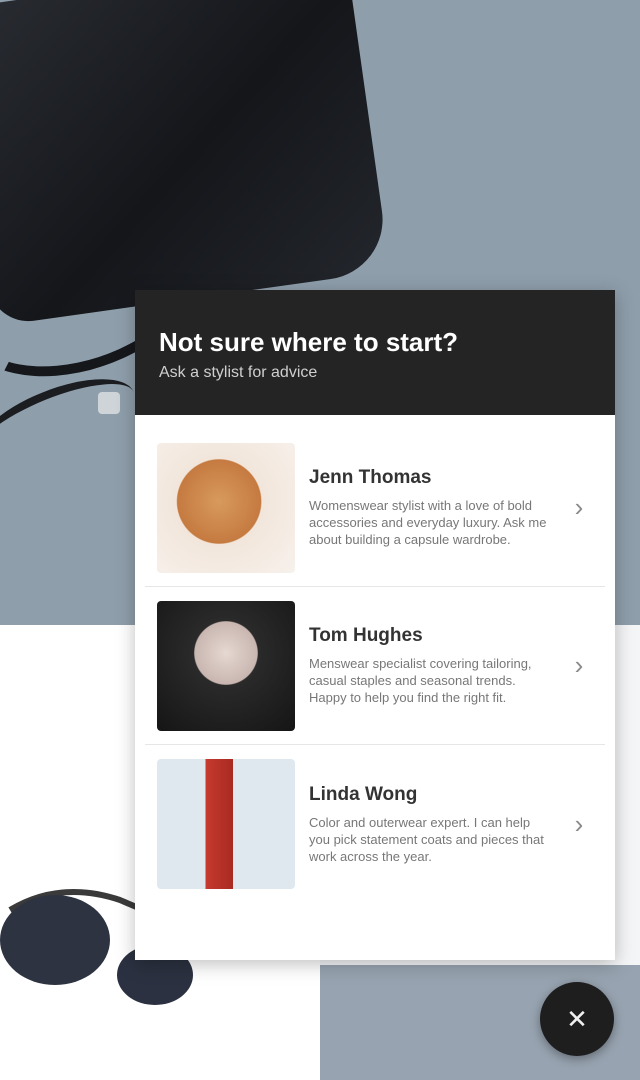 This screenshot has width=640, height=1080. Describe the element at coordinates (109, 403) in the screenshot. I see `strap-ring` at that location.